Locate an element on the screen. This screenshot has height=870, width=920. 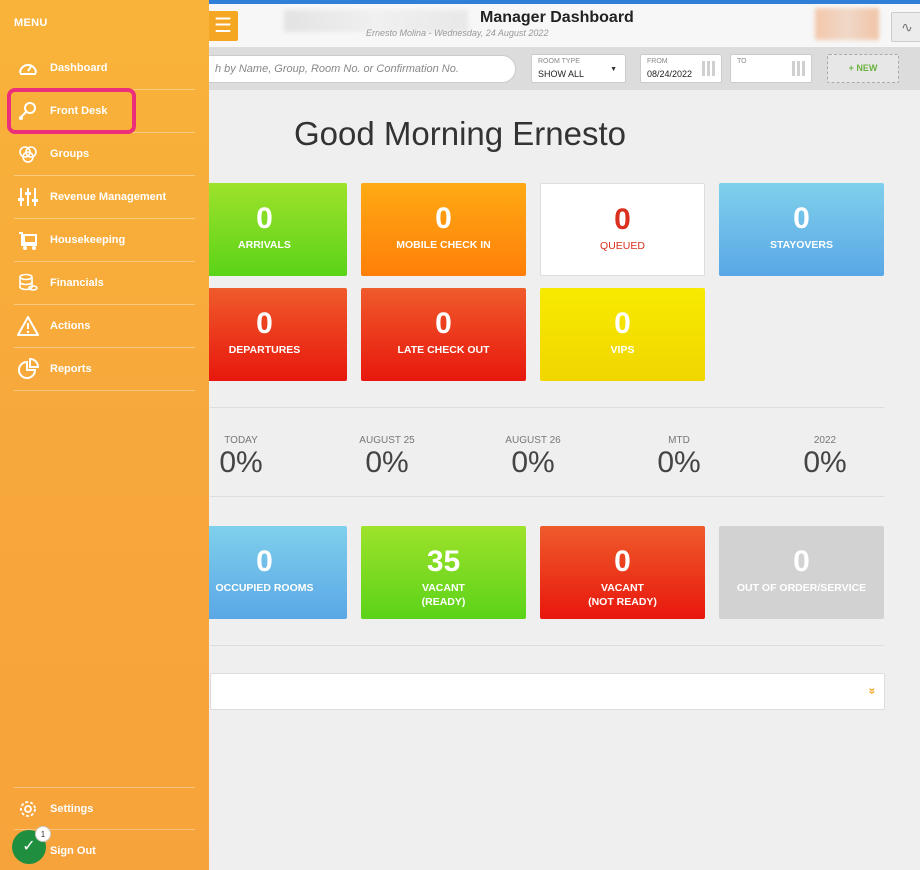
collapsible-panel: » is located at coordinates (547, 691).